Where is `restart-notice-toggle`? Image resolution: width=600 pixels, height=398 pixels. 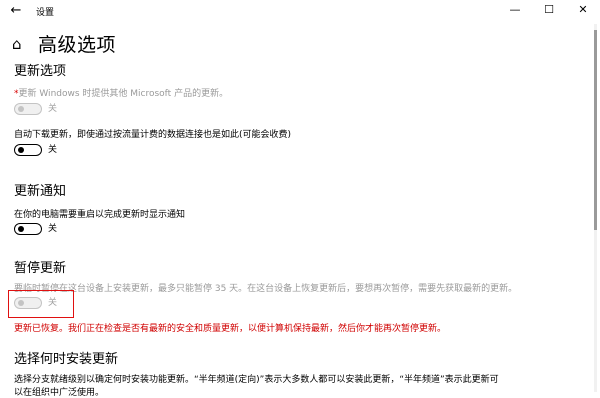 restart-notice-toggle is located at coordinates (28, 229).